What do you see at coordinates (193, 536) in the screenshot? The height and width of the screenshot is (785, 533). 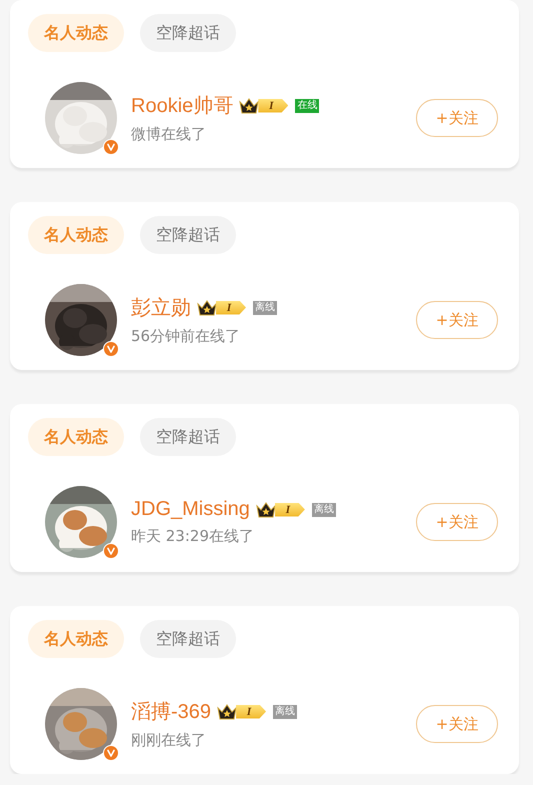 I see `activity-text: 昨天 23:29在线了` at bounding box center [193, 536].